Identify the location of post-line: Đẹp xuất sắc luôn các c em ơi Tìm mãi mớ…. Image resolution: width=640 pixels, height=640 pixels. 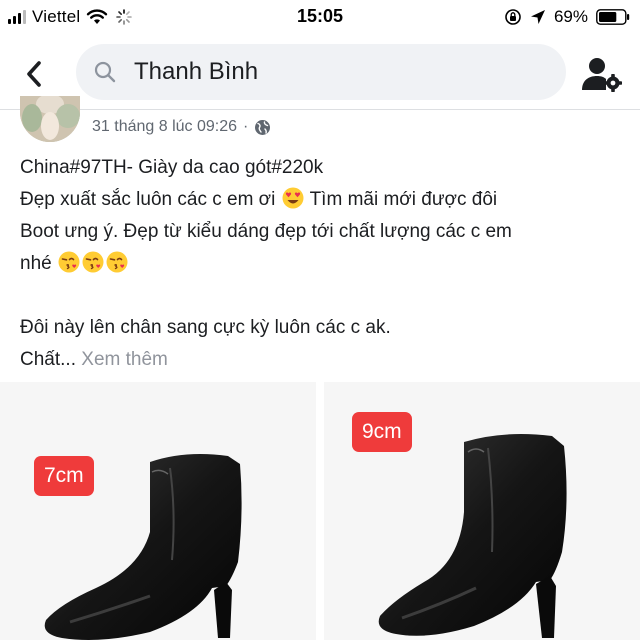
(259, 198).